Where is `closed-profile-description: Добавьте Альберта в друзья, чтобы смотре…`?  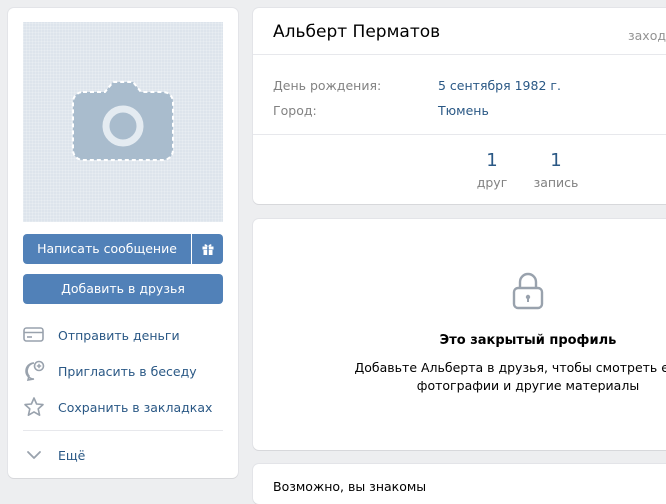
closed-profile-description: Добавьте Альберта в друзья, чтобы смотре… is located at coordinates (459, 377).